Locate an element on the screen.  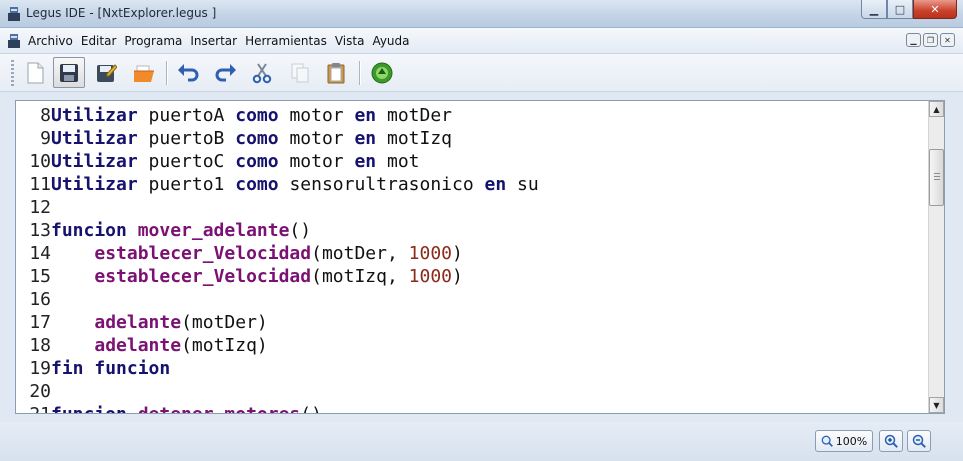
line-number: 20 is located at coordinates (40, 391).